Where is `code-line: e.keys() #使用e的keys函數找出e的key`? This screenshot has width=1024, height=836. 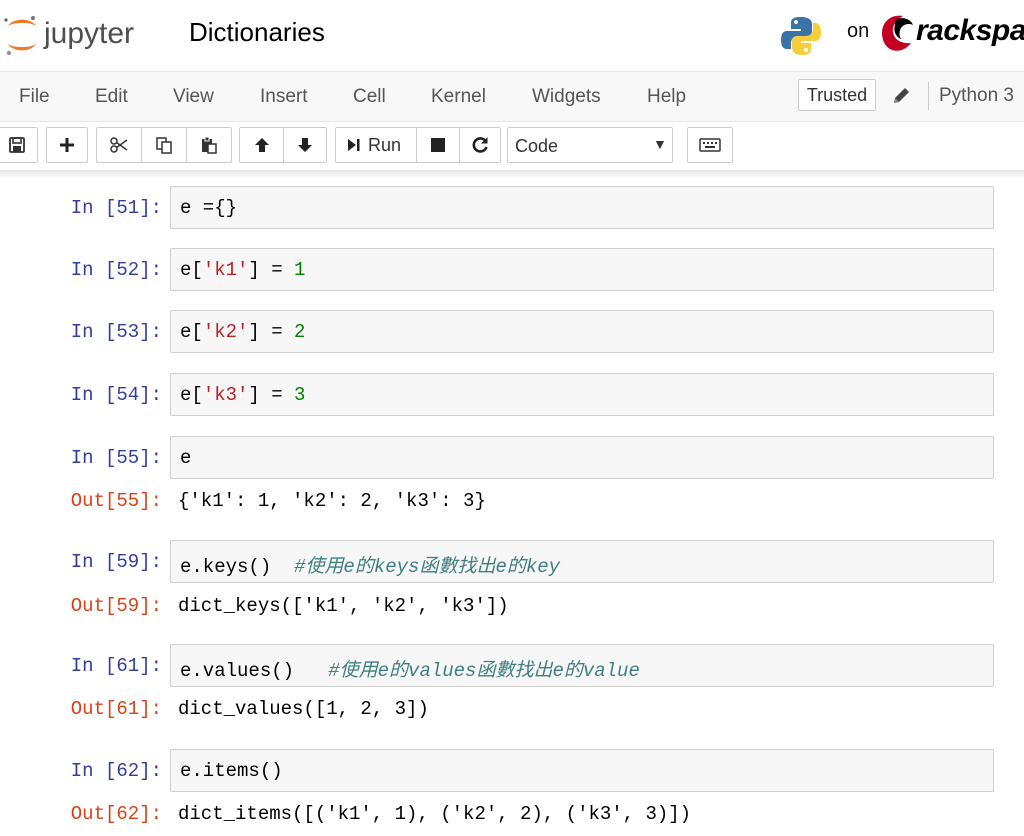 code-line: e.keys() #使用e的keys函數找出e的key is located at coordinates (370, 564).